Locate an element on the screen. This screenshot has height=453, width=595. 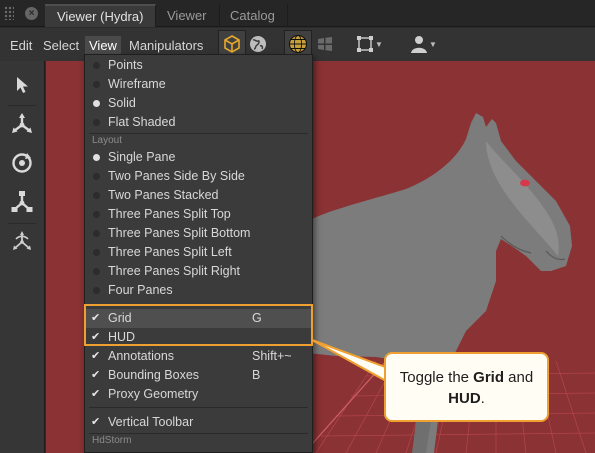
menu-item-label: Annotations is located at coordinates (141, 356).